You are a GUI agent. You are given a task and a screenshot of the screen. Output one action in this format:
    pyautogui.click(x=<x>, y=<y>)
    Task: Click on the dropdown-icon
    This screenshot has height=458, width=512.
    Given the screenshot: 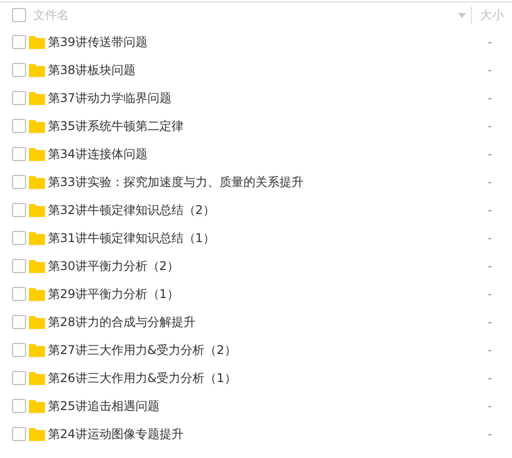 What is the action you would take?
    pyautogui.click(x=462, y=15)
    